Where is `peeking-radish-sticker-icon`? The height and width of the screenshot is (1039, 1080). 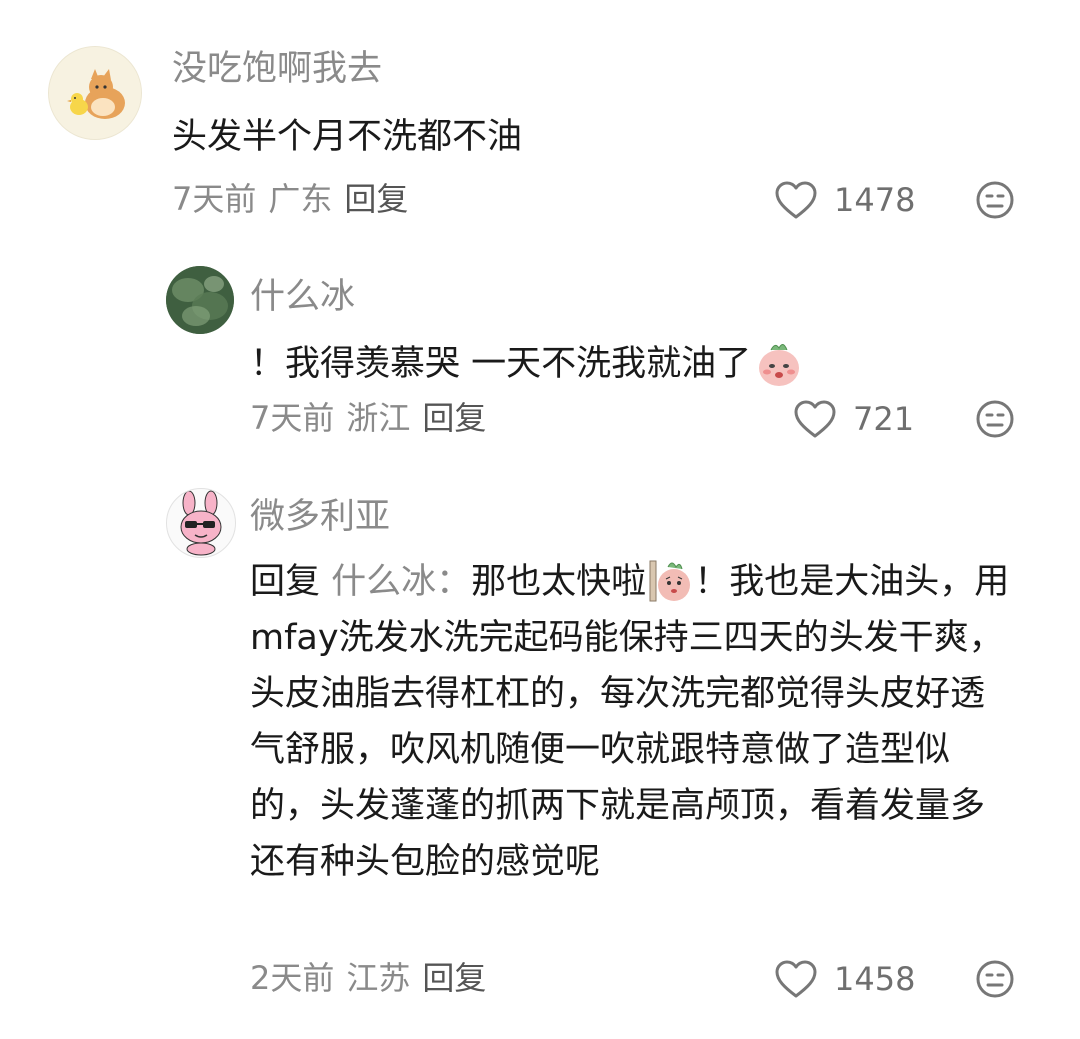 peeking-radish-sticker-icon is located at coordinates (670, 581).